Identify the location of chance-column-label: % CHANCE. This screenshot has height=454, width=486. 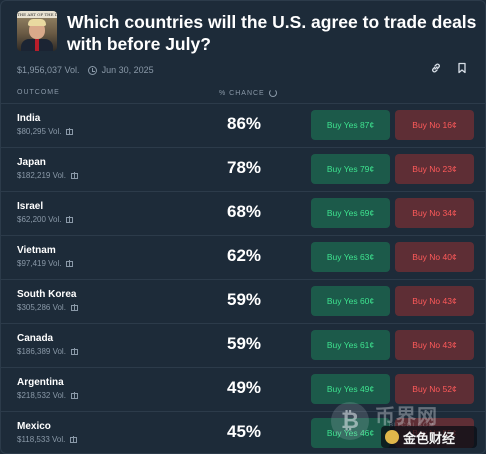
(242, 93).